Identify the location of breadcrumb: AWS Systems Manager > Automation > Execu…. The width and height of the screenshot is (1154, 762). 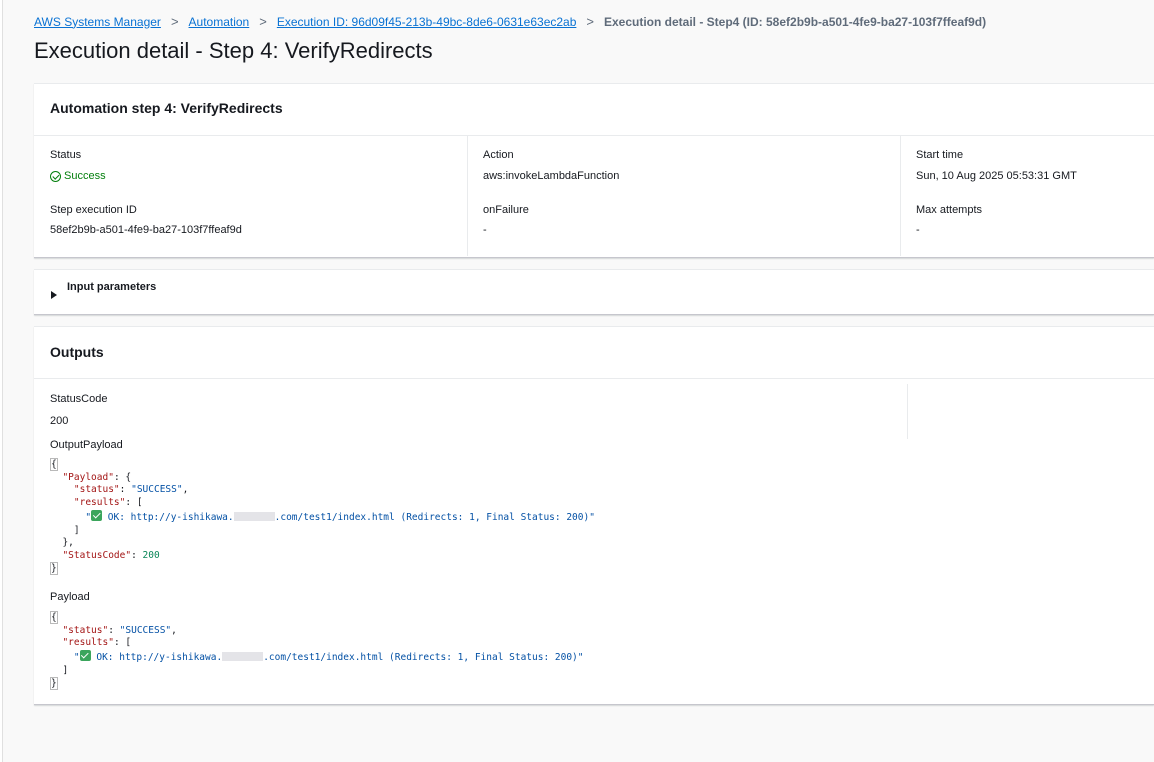
(510, 21).